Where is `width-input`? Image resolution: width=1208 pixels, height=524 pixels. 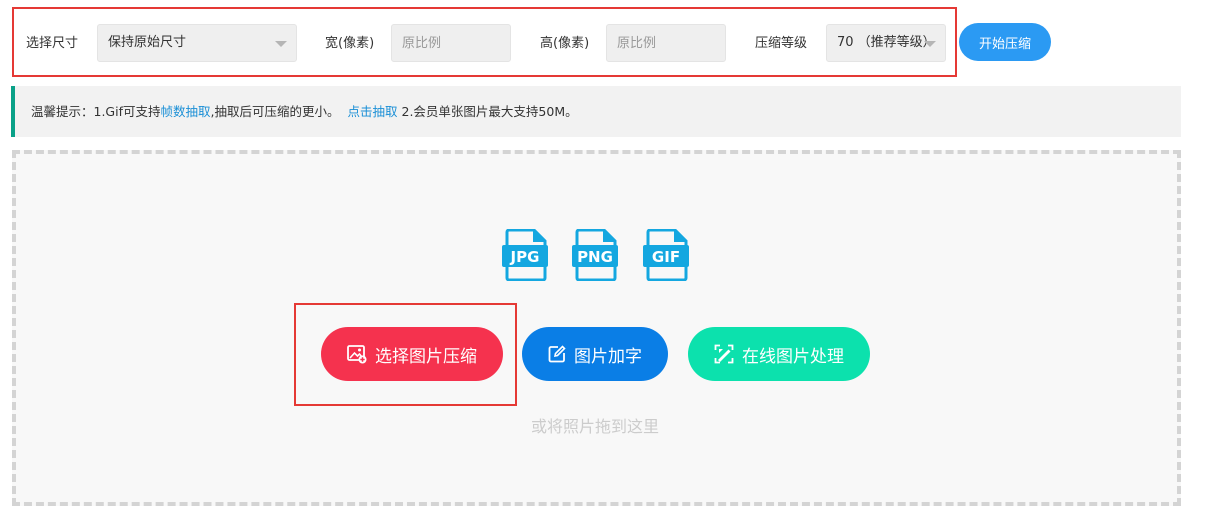 width-input is located at coordinates (451, 43).